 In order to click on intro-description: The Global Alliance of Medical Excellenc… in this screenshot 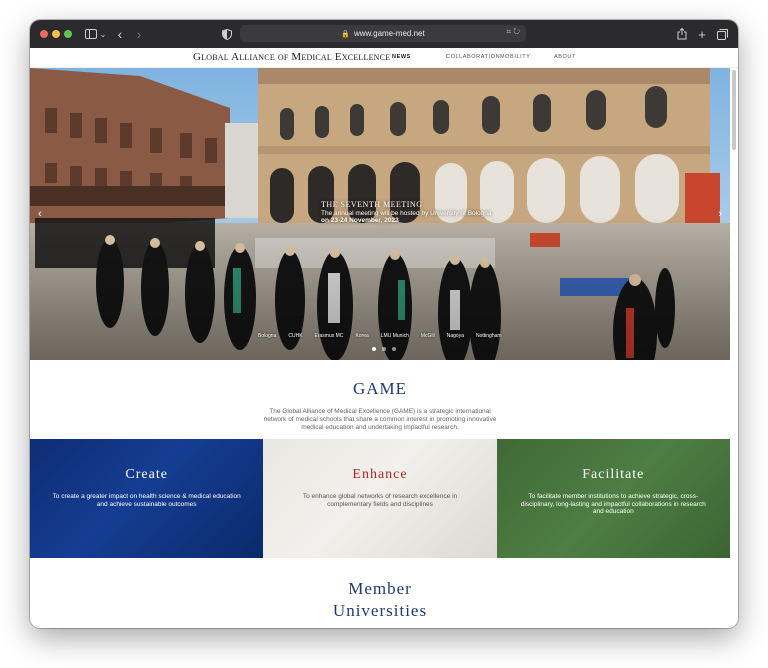, I will do `click(380, 419)`.